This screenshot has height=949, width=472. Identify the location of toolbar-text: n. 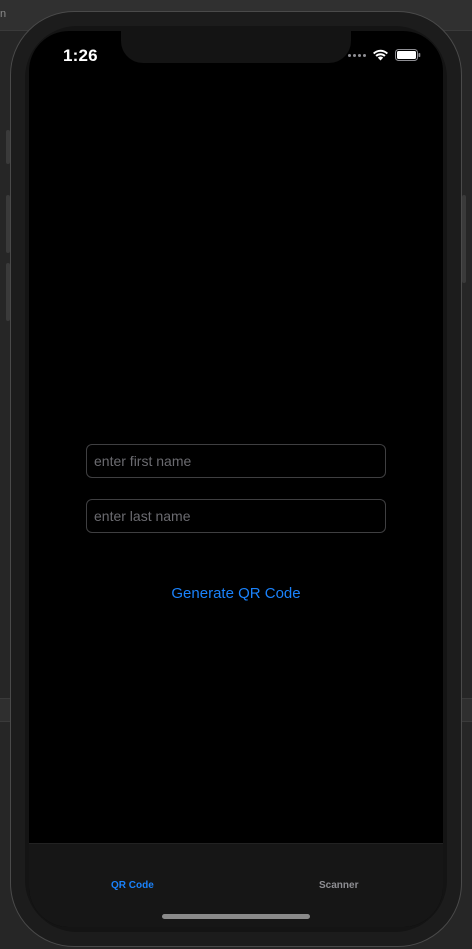
(3, 14).